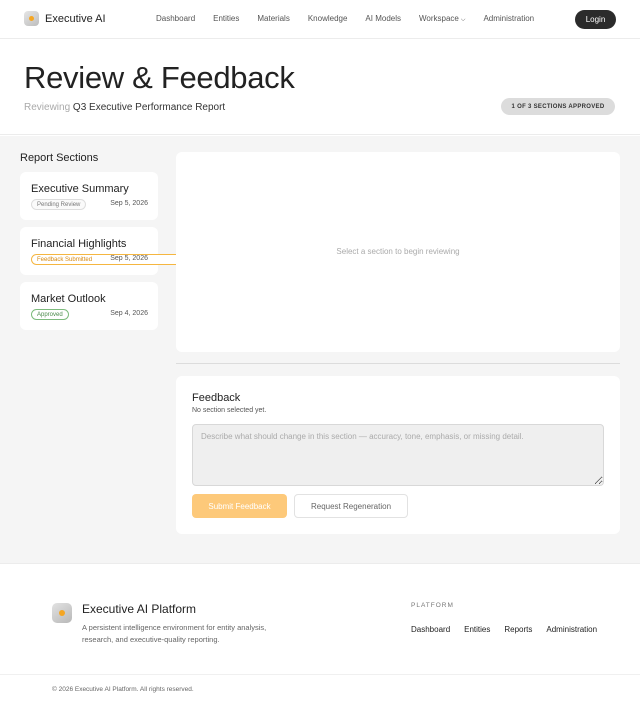 The image size is (640, 705). What do you see at coordinates (47, 107) in the screenshot?
I see `subtitle-prefix: Reviewing` at bounding box center [47, 107].